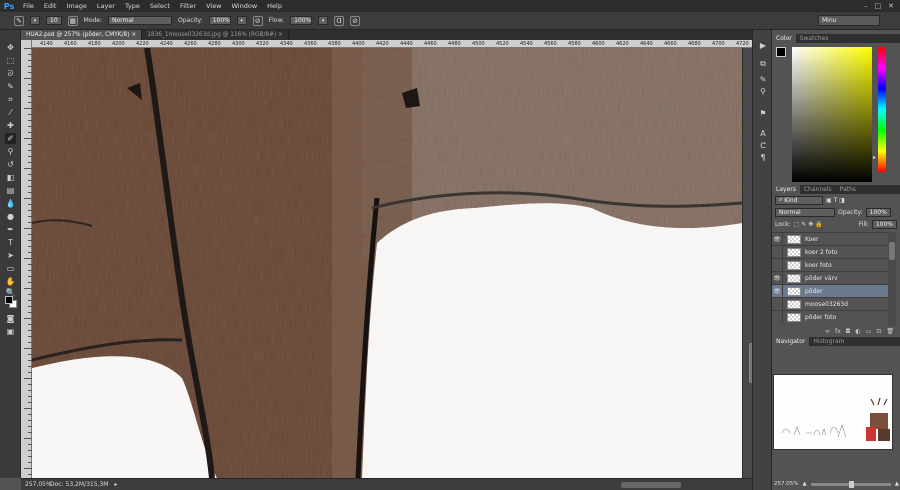  I want to click on character-icon: A, so click(763, 133).